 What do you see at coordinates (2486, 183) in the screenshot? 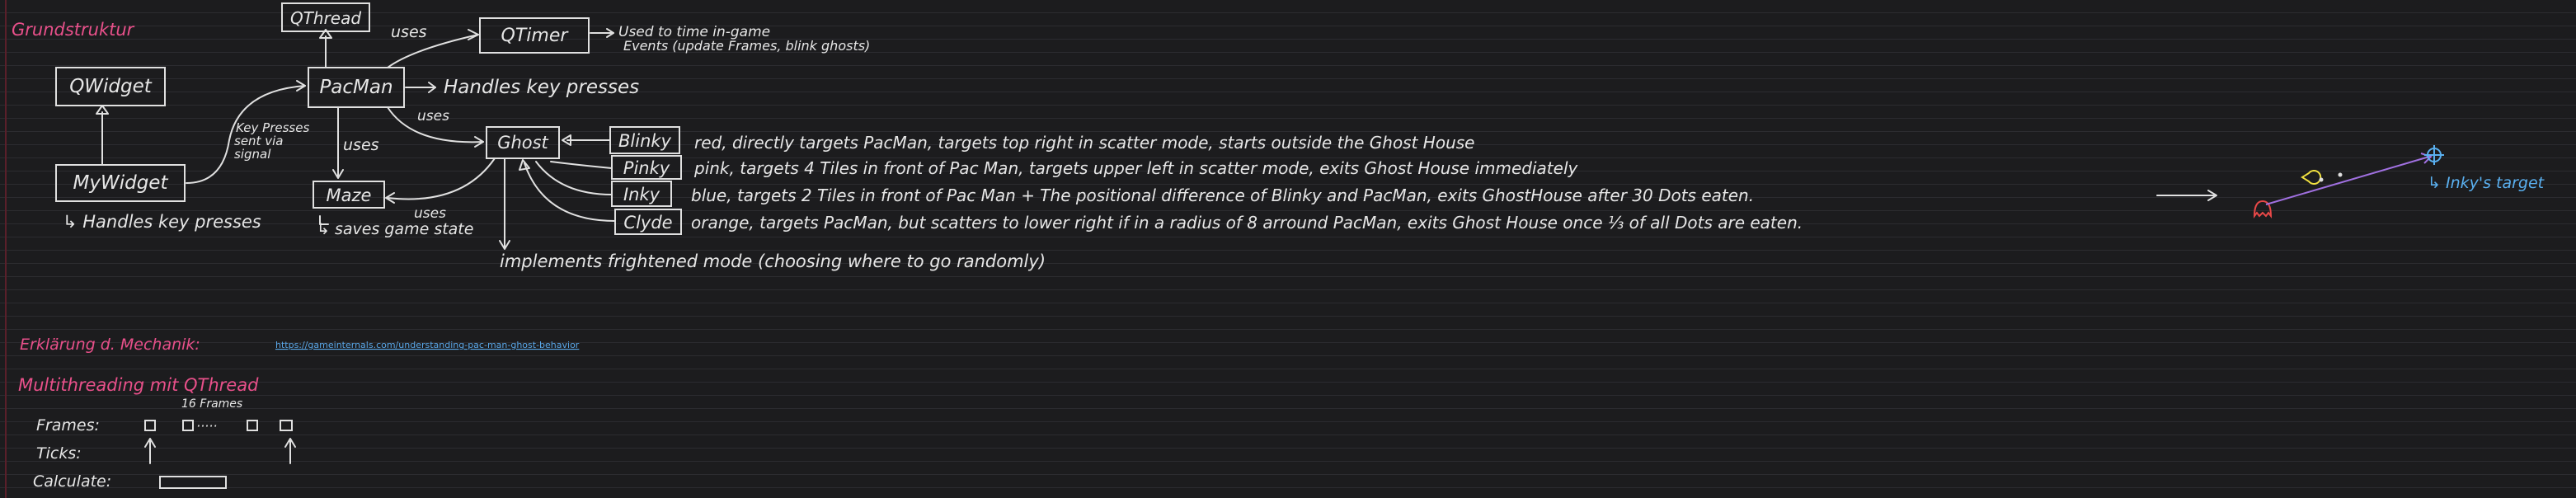
I see `inky-target-label: ↳ Inky's target` at bounding box center [2486, 183].